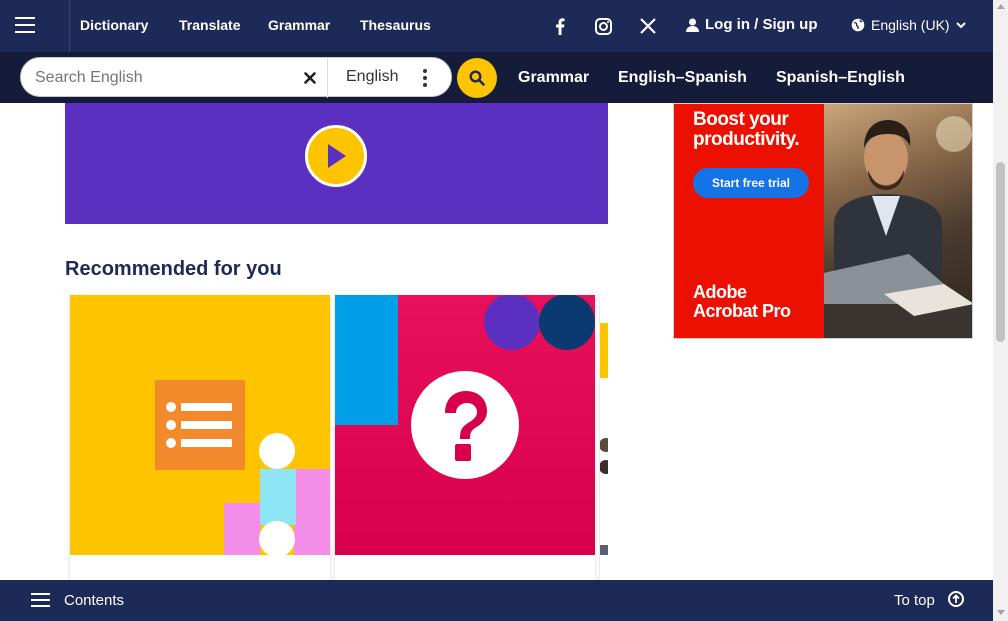 The image size is (1008, 621). What do you see at coordinates (496, 600) in the screenshot?
I see `bottom-bar: Contents To top` at bounding box center [496, 600].